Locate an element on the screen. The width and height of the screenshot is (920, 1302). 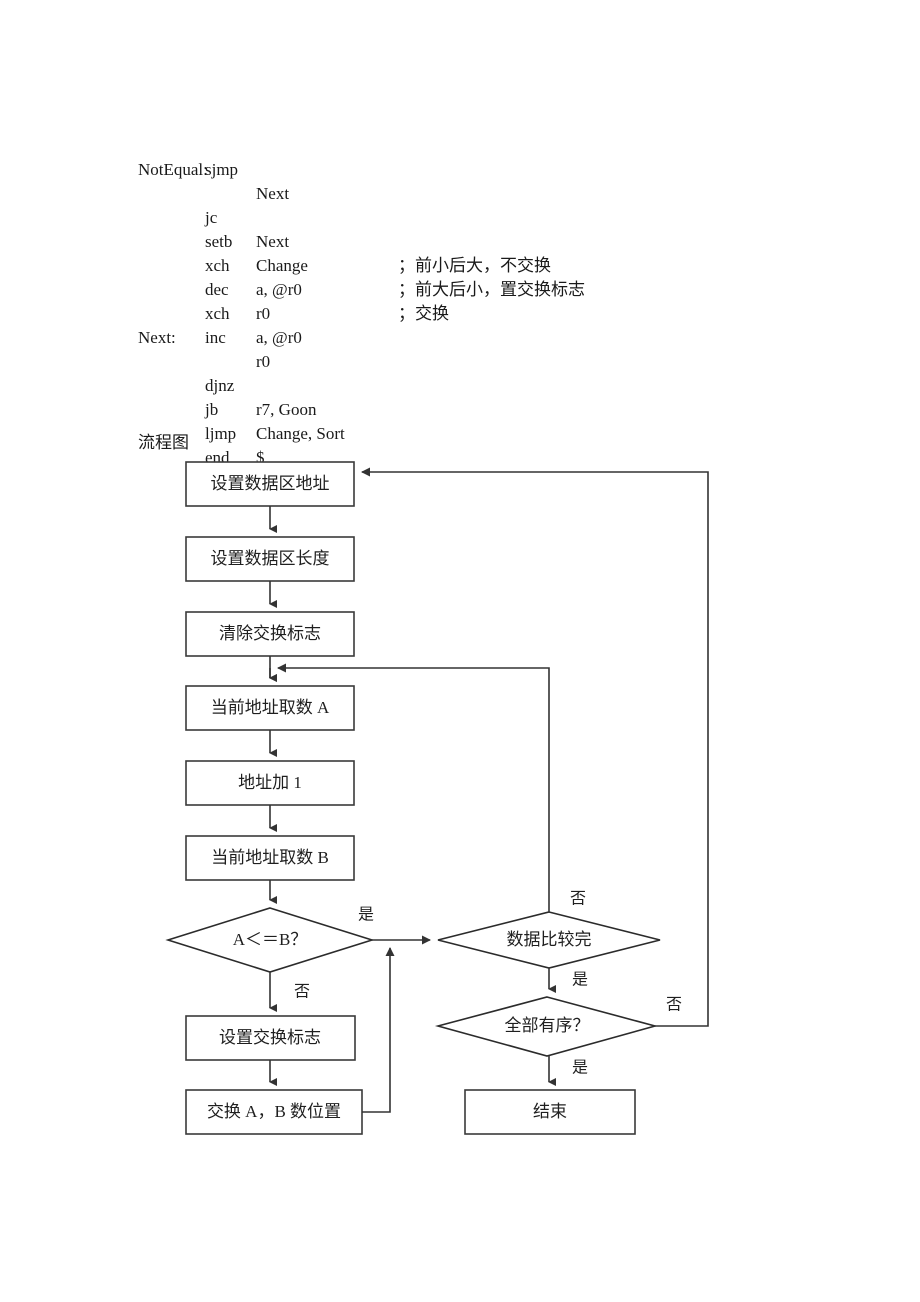
edge-label-all-sorted-no: 否 is located at coordinates (674, 1005).